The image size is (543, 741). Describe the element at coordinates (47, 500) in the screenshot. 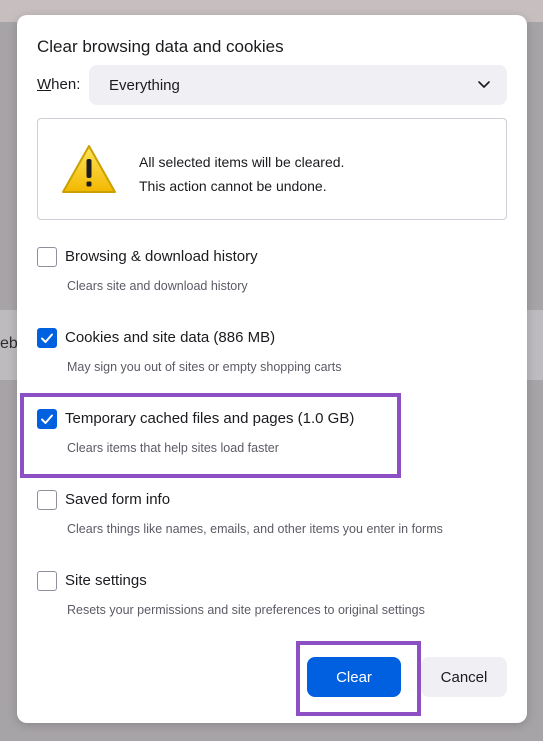

I see `checkbox-saved-form-info` at that location.